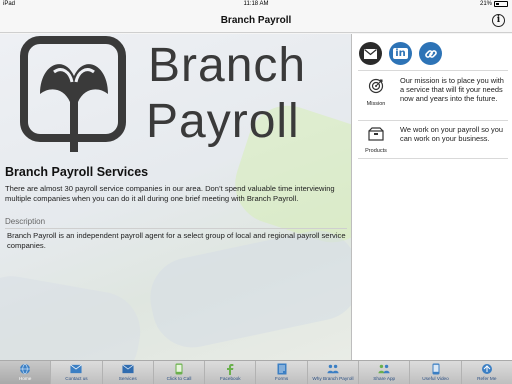 This screenshot has width=512, height=384. What do you see at coordinates (487, 378) in the screenshot?
I see `tab-label: Refer Me` at bounding box center [487, 378].